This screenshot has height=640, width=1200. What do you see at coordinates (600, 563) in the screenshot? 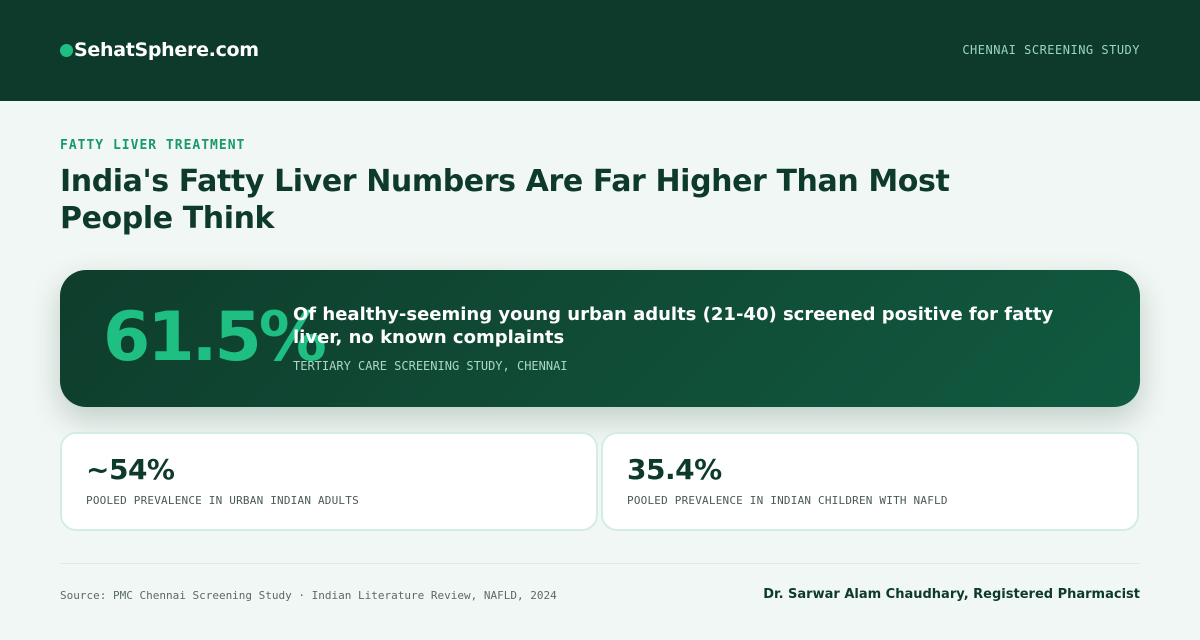
I see `footer-divider` at bounding box center [600, 563].